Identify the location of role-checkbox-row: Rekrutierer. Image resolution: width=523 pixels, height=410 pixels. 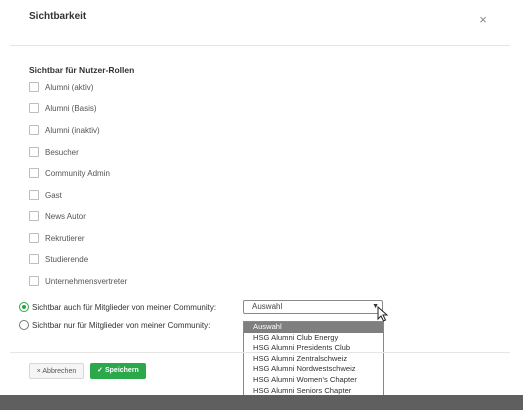
(57, 238).